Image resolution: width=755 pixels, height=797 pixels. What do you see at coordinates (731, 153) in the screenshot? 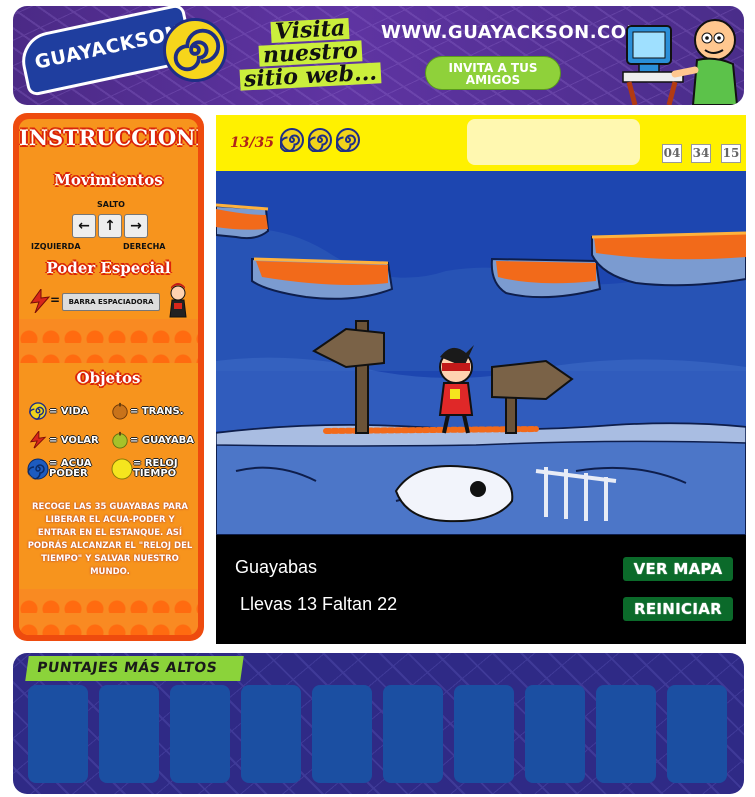
I see `timer-seconds: 15` at bounding box center [731, 153].